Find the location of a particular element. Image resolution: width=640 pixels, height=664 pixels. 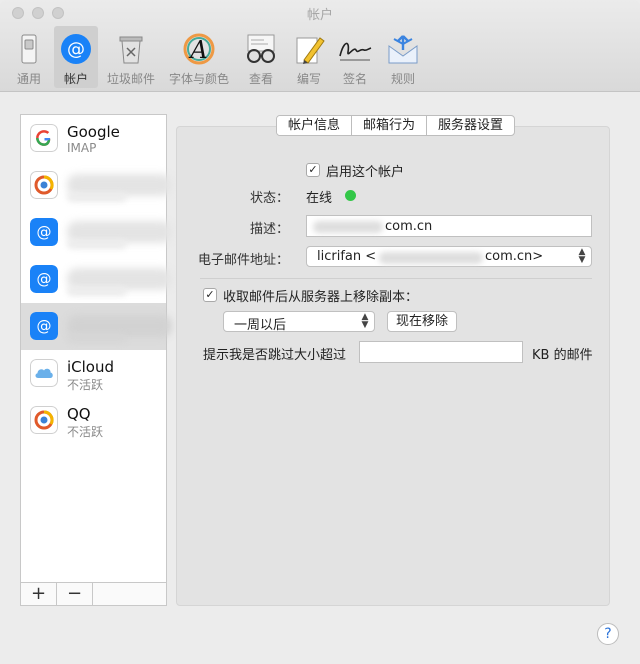

toolbar-label: 通用 is located at coordinates (28, 79).